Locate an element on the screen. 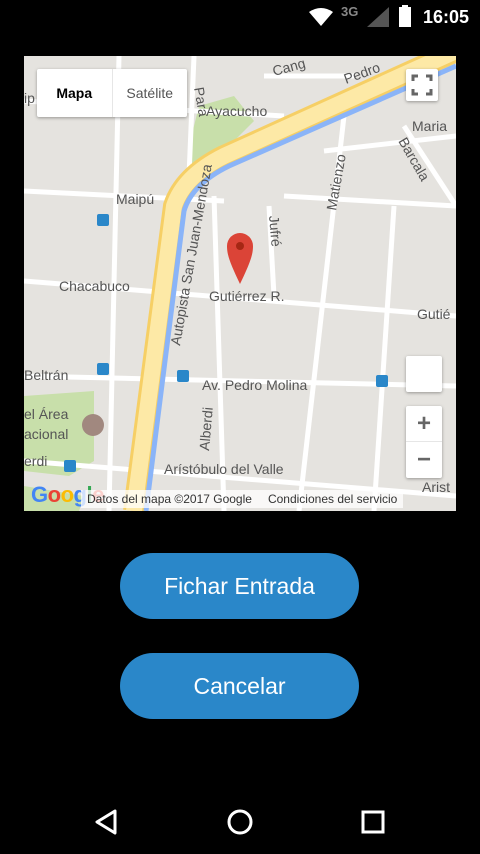 The image size is (480, 854). street-label: Chacabuco is located at coordinates (94, 286).